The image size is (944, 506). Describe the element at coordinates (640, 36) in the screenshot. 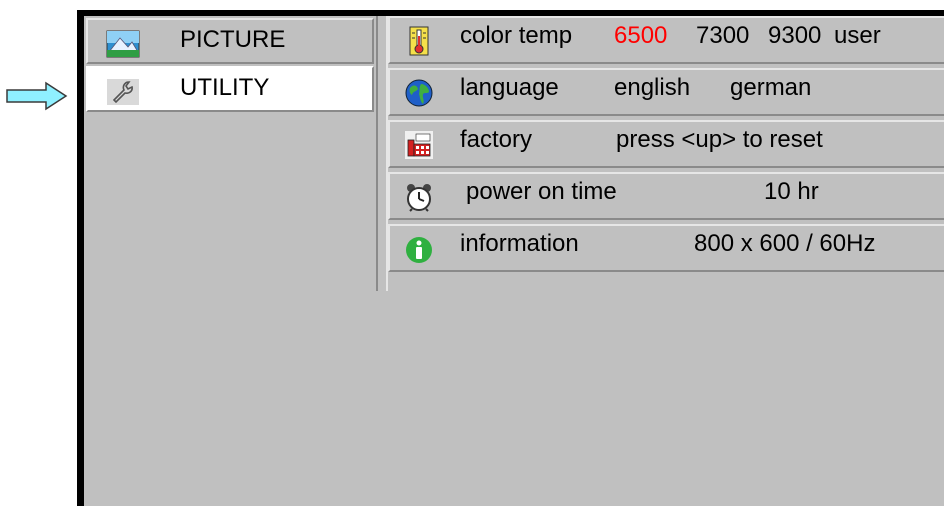

I see `color-temp-option-6500: 6500` at that location.